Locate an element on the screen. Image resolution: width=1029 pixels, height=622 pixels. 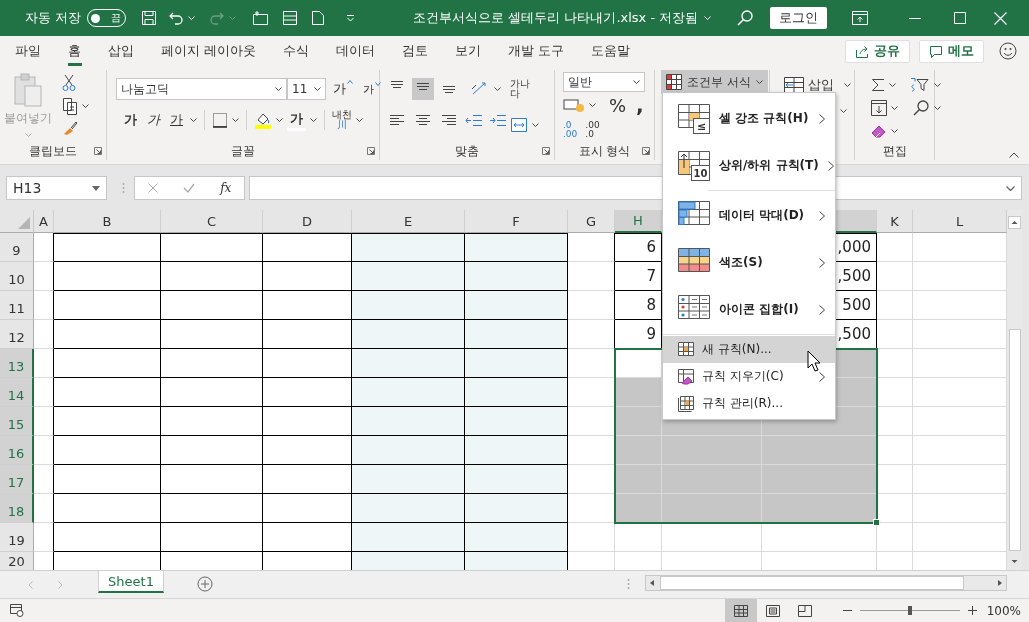
italic-button: 가 is located at coordinates (153, 120).